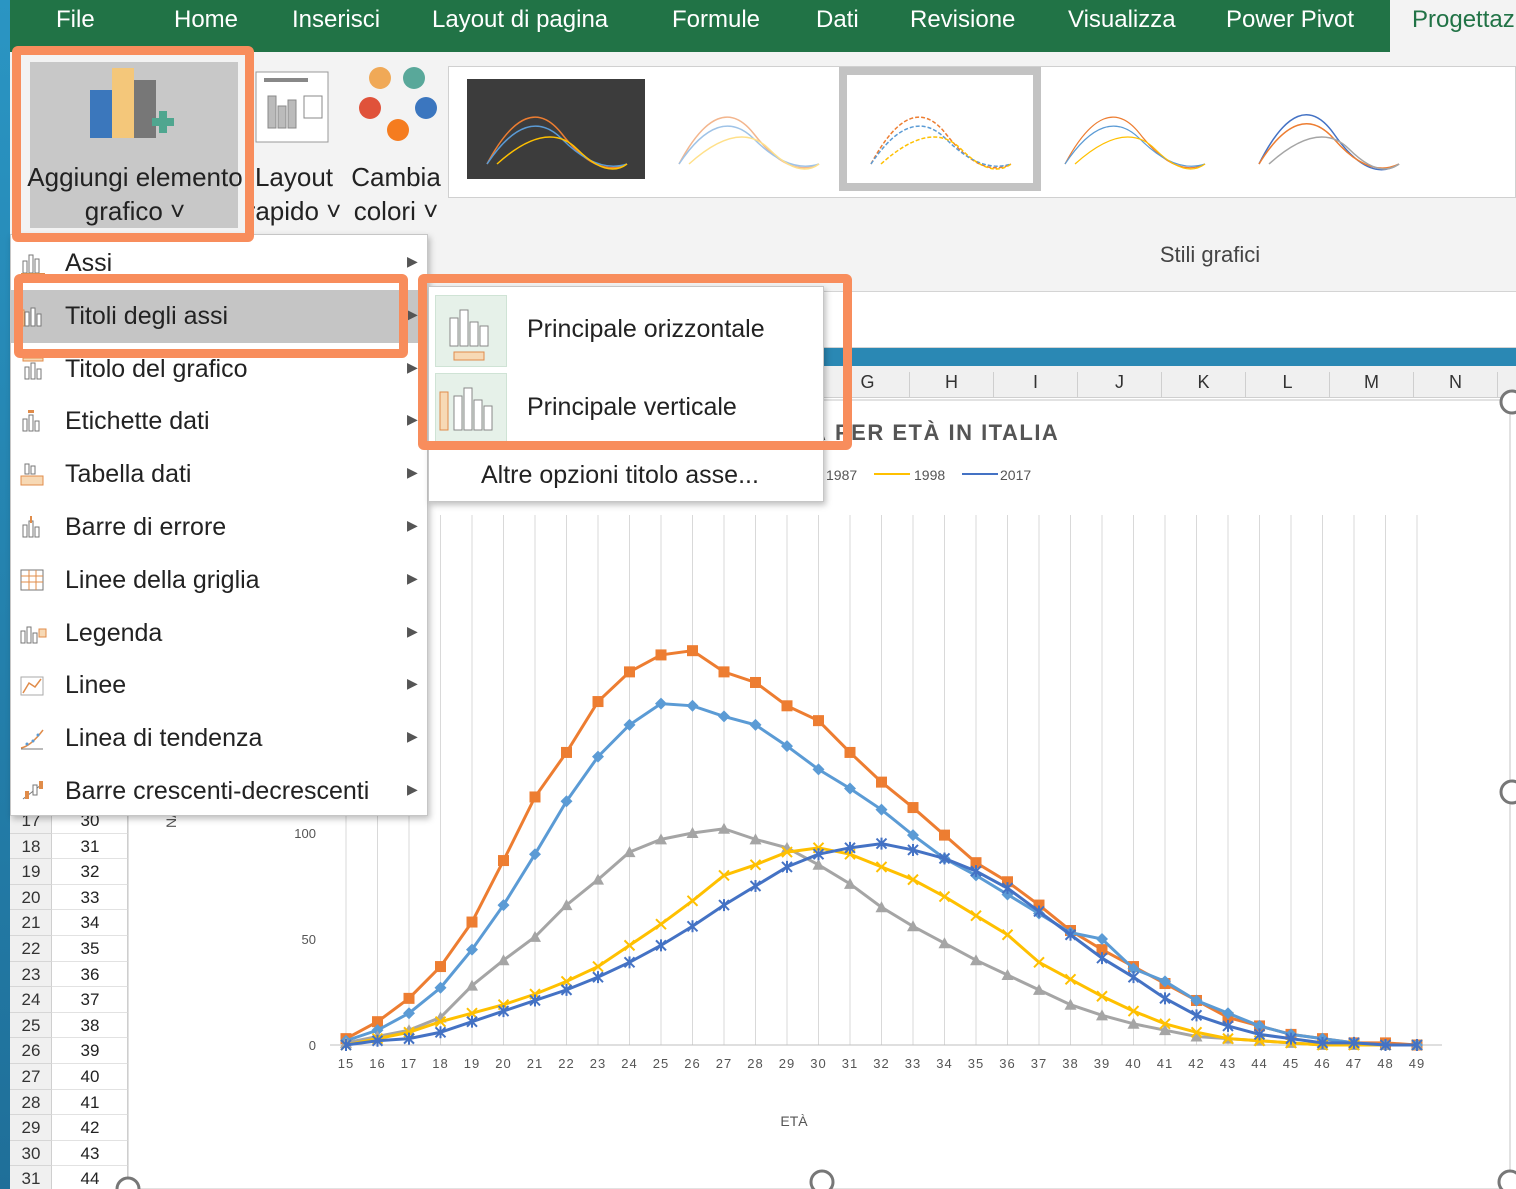 The height and width of the screenshot is (1189, 1516). What do you see at coordinates (128, 1182) in the screenshot?
I see `chart-resize-handle-bottom-left` at bounding box center [128, 1182].